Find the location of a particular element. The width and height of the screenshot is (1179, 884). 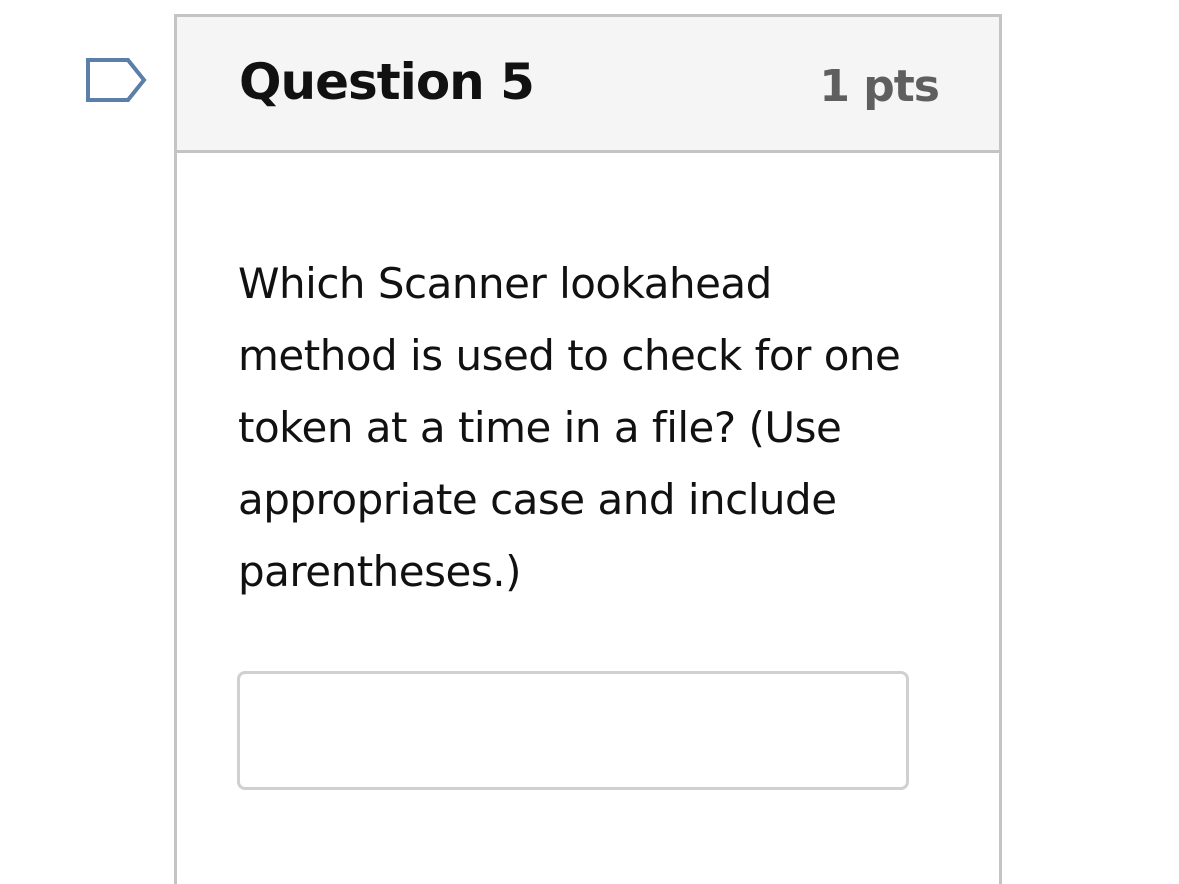

answer-input is located at coordinates (573, 730).